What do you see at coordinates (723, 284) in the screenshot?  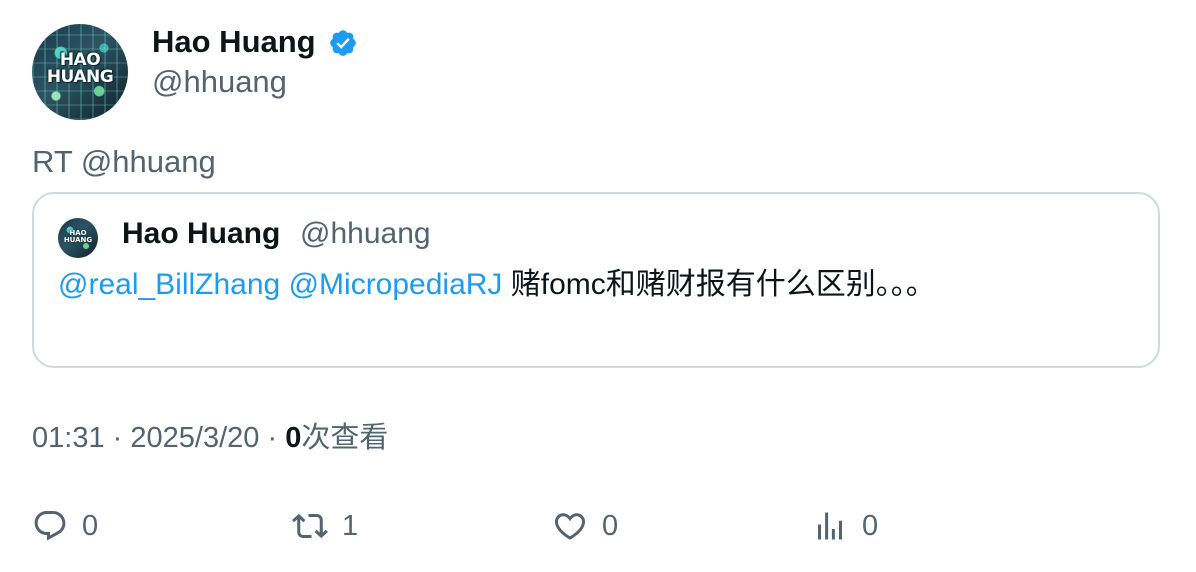 I see `quoted-body-text: 赌fomc和赌财报有什么区别。。。` at bounding box center [723, 284].